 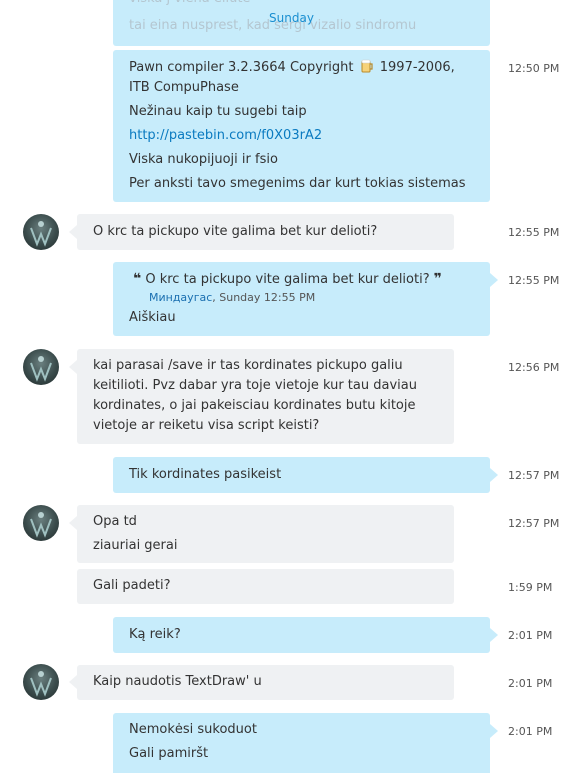 I want to click on message-bubble-incoming: Gali padeti?, so click(x=265, y=586).